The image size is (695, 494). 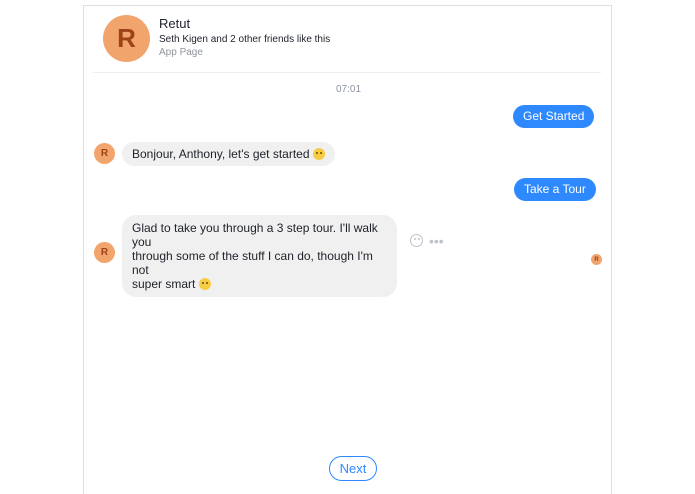 I want to click on message-text-line: super smart, so click(x=164, y=284).